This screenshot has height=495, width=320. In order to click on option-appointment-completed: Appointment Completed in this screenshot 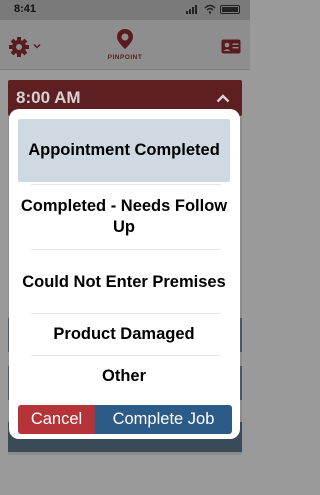, I will do `click(124, 150)`.